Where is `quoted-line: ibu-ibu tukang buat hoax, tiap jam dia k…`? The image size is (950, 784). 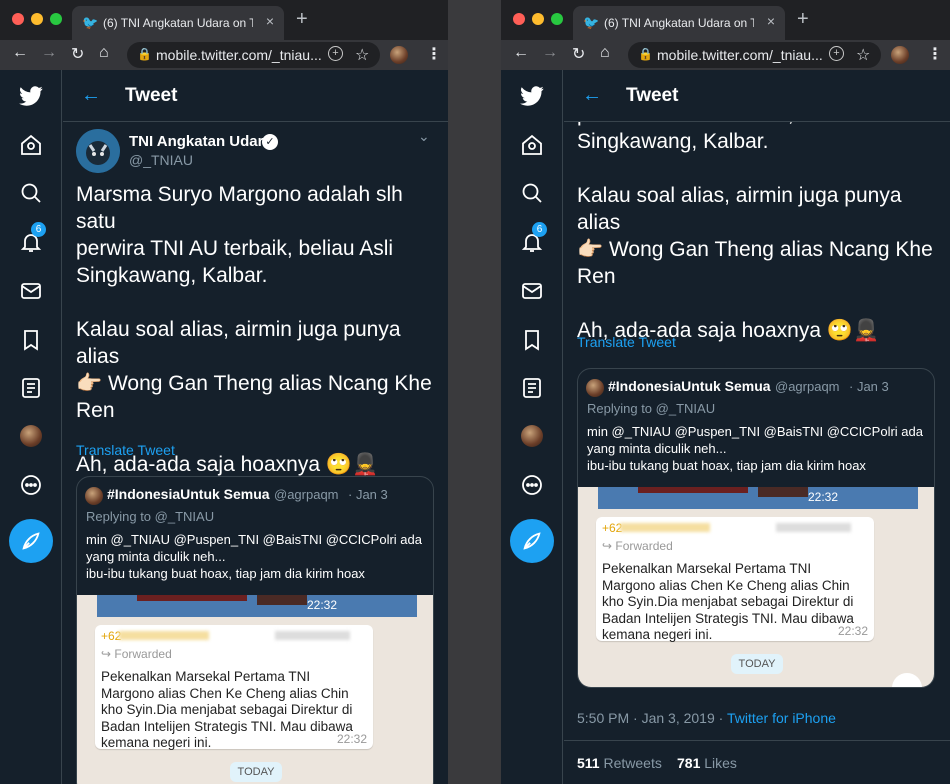
quoted-line: ibu-ibu tukang buat hoax, tiap jam dia k… is located at coordinates (726, 465).